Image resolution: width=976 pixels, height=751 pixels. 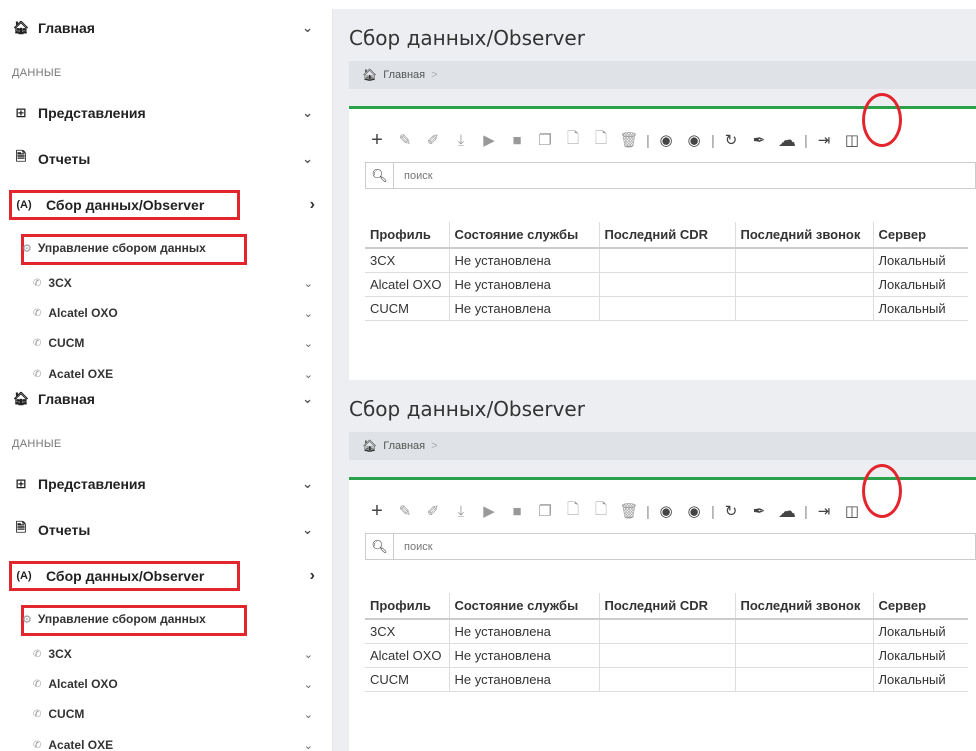 What do you see at coordinates (60, 654) in the screenshot?
I see `sidebar-subitem-label: 3CX` at bounding box center [60, 654].